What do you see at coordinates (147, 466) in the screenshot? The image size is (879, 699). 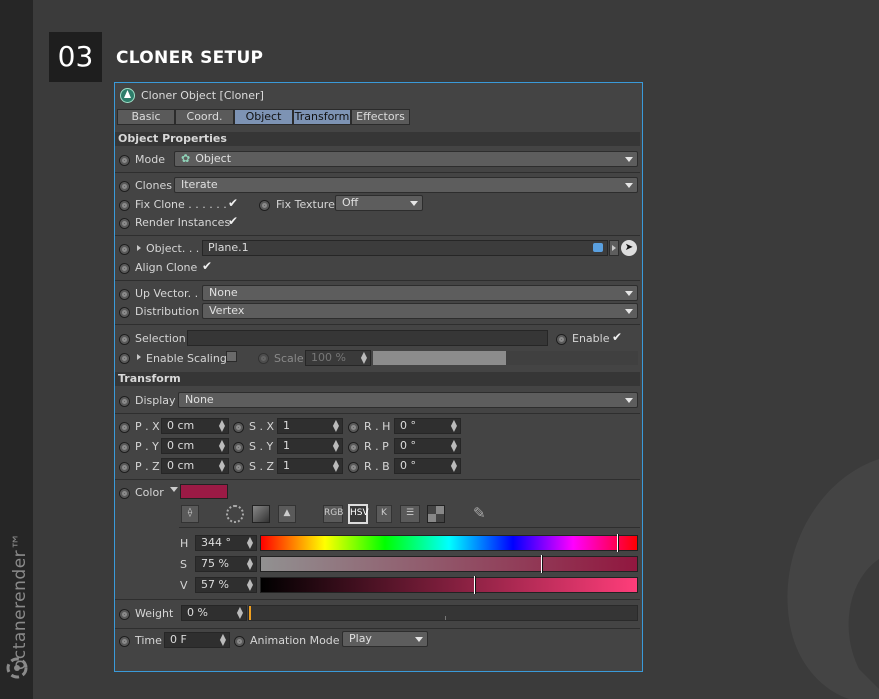 I see `position-z-label: P . Z` at bounding box center [147, 466].